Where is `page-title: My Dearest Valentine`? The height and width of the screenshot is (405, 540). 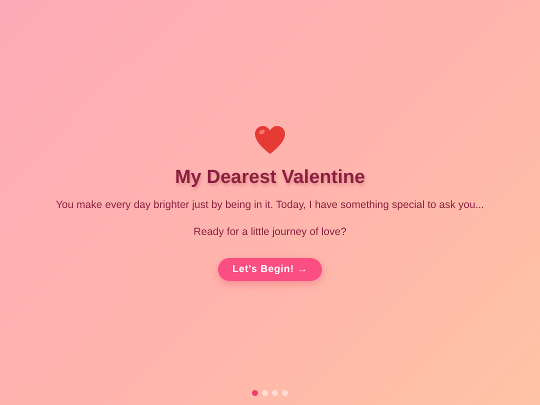 page-title: My Dearest Valentine is located at coordinates (270, 178).